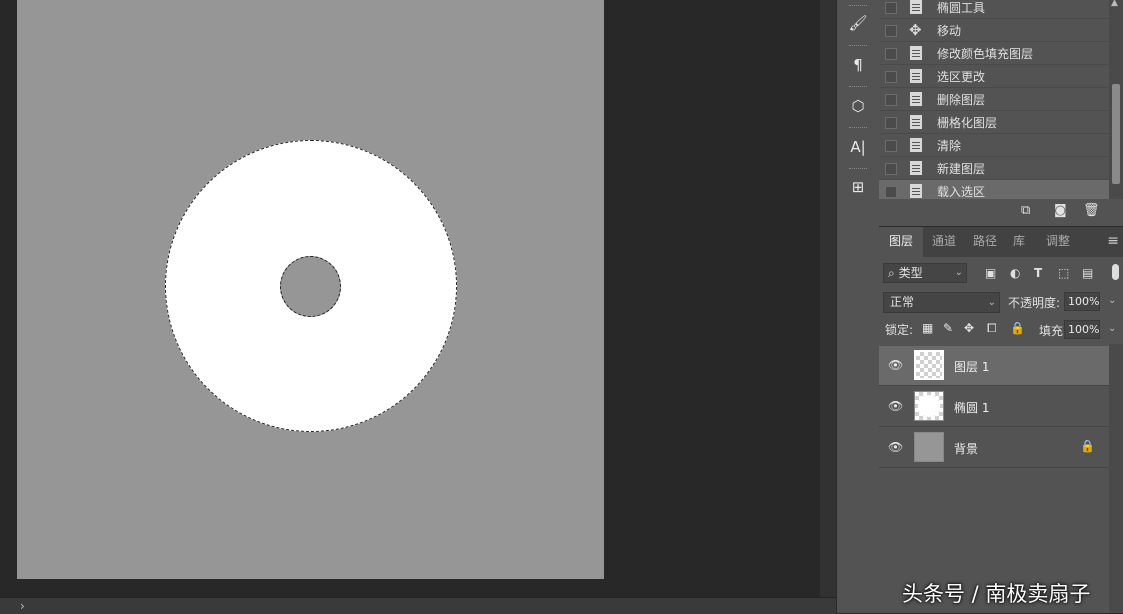 This screenshot has width=1123, height=614. What do you see at coordinates (925, 273) in the screenshot?
I see `filter-kind-select: ⌕ 类型 ⌄` at bounding box center [925, 273].